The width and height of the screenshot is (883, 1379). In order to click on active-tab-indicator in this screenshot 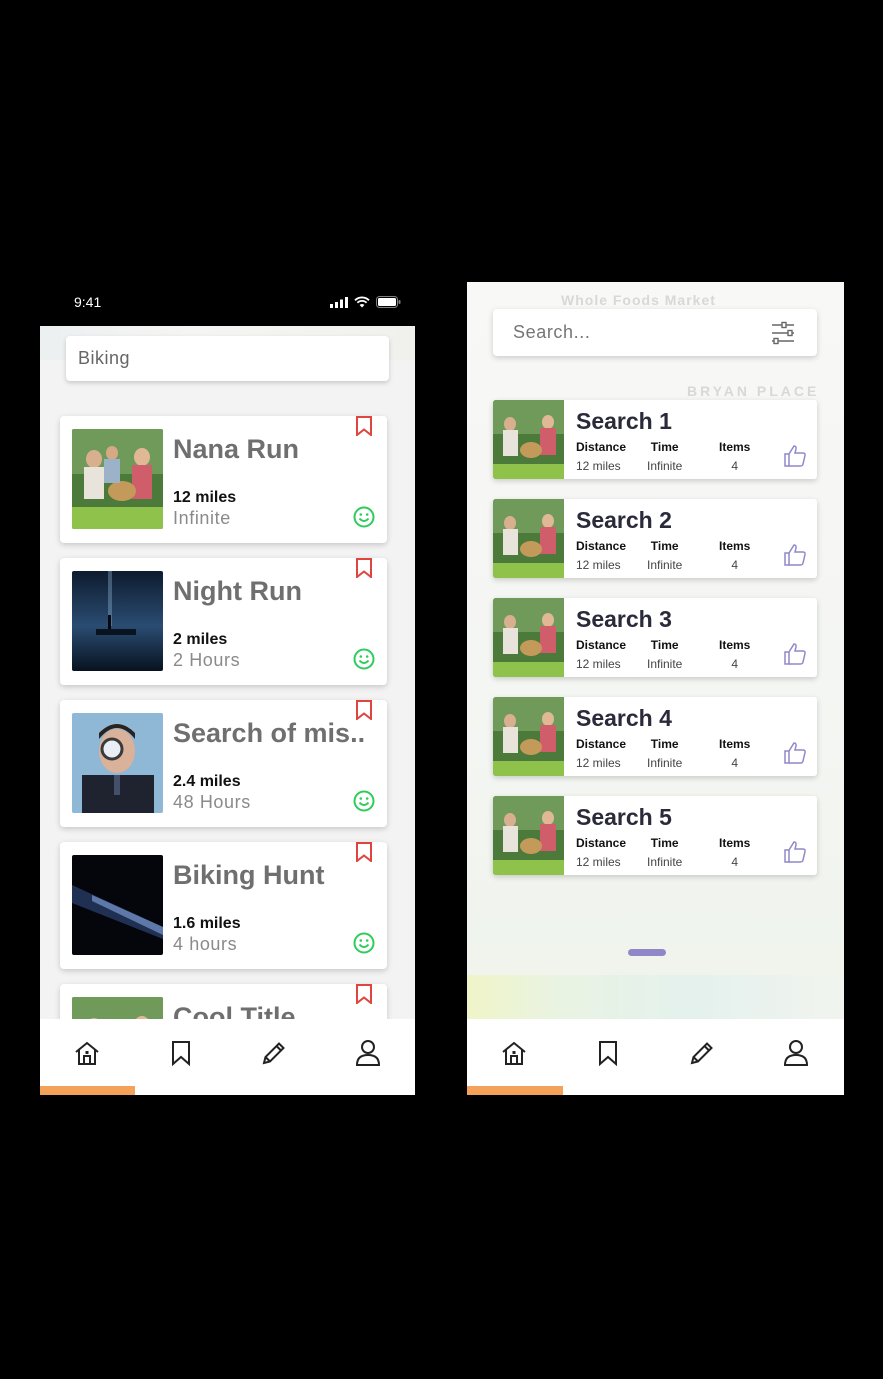, I will do `click(87, 1090)`.